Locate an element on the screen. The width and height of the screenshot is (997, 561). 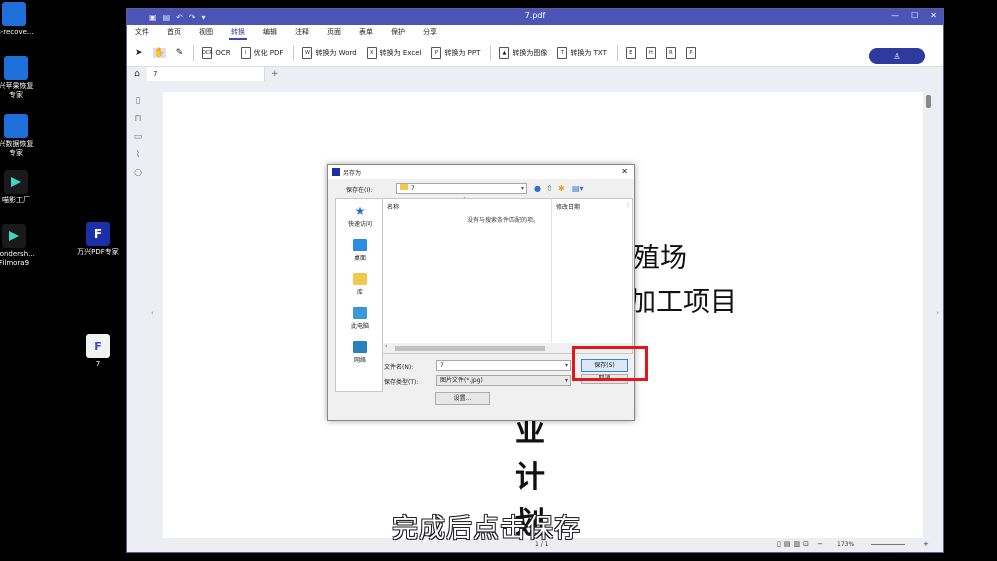
save-in-value: 7 is located at coordinates (413, 188).